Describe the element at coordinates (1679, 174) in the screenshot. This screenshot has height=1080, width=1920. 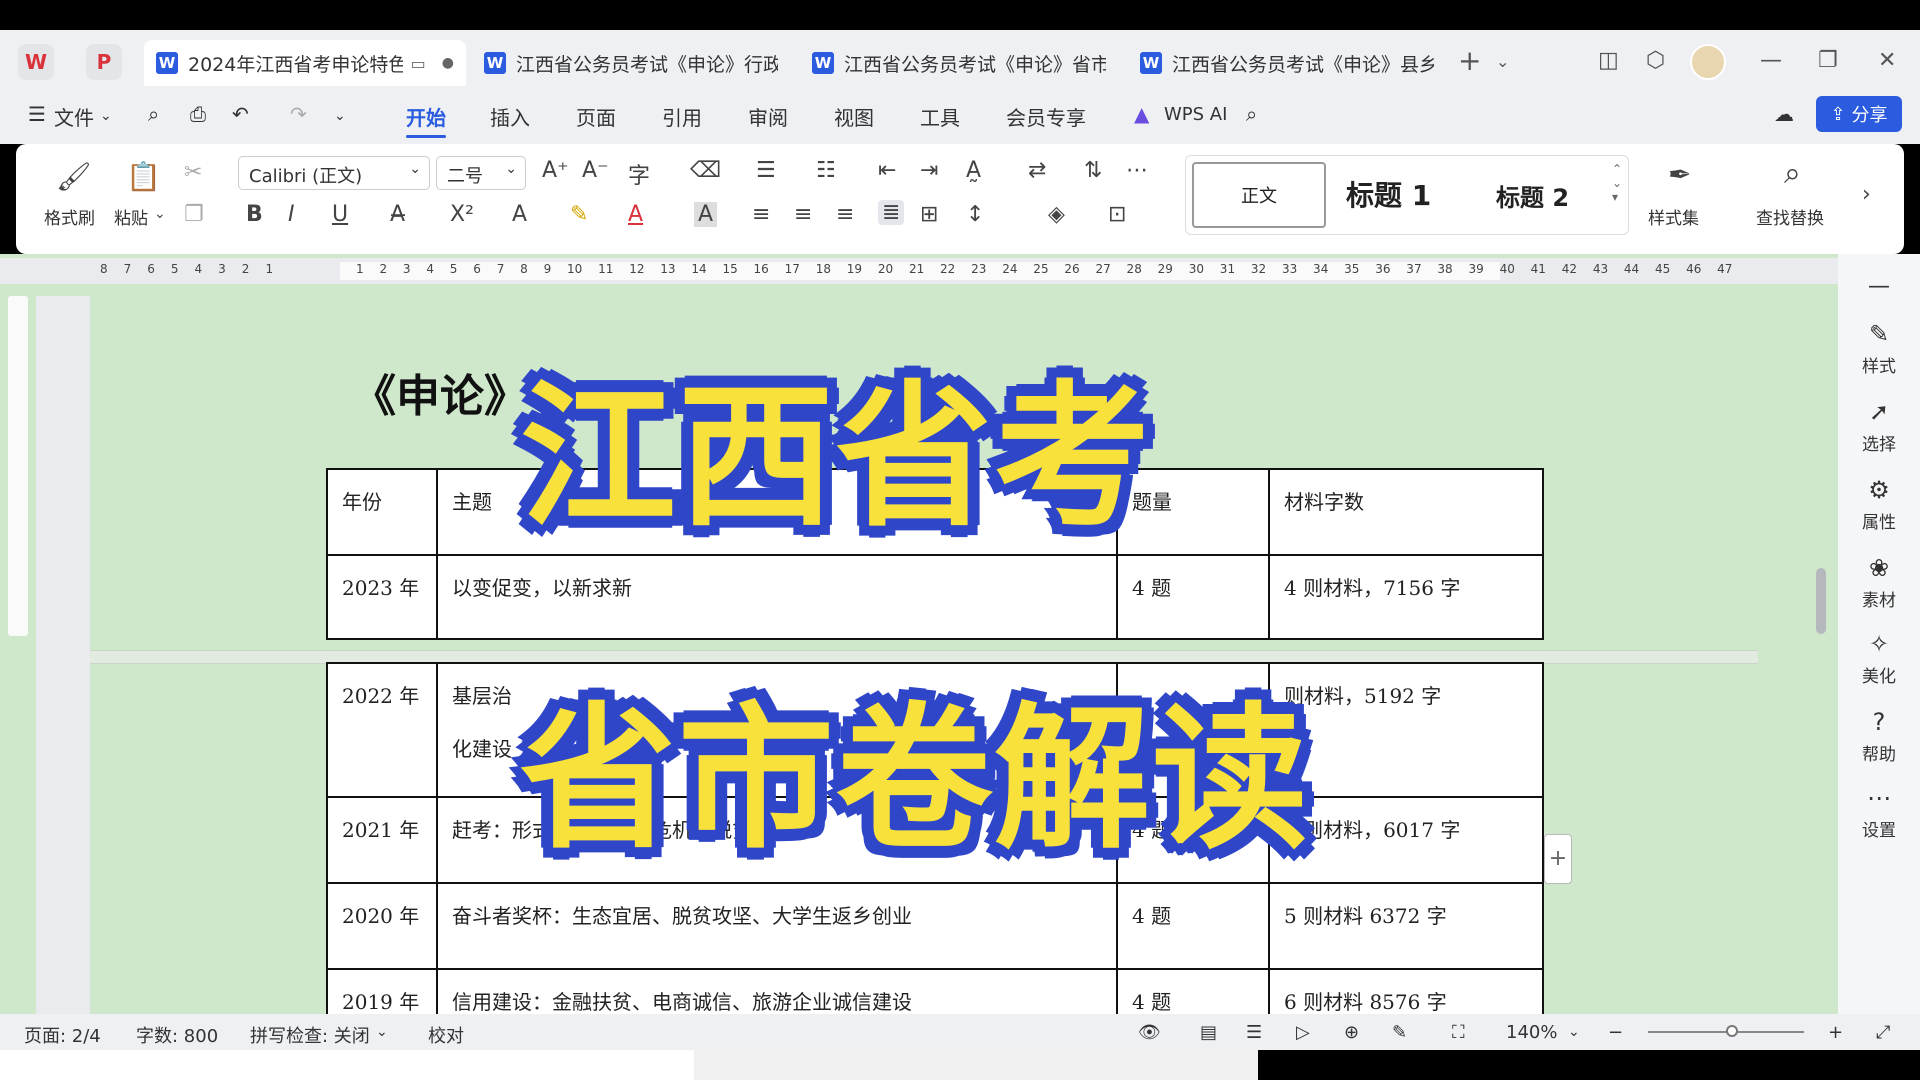
I see `style-set-icon: ✒` at that location.